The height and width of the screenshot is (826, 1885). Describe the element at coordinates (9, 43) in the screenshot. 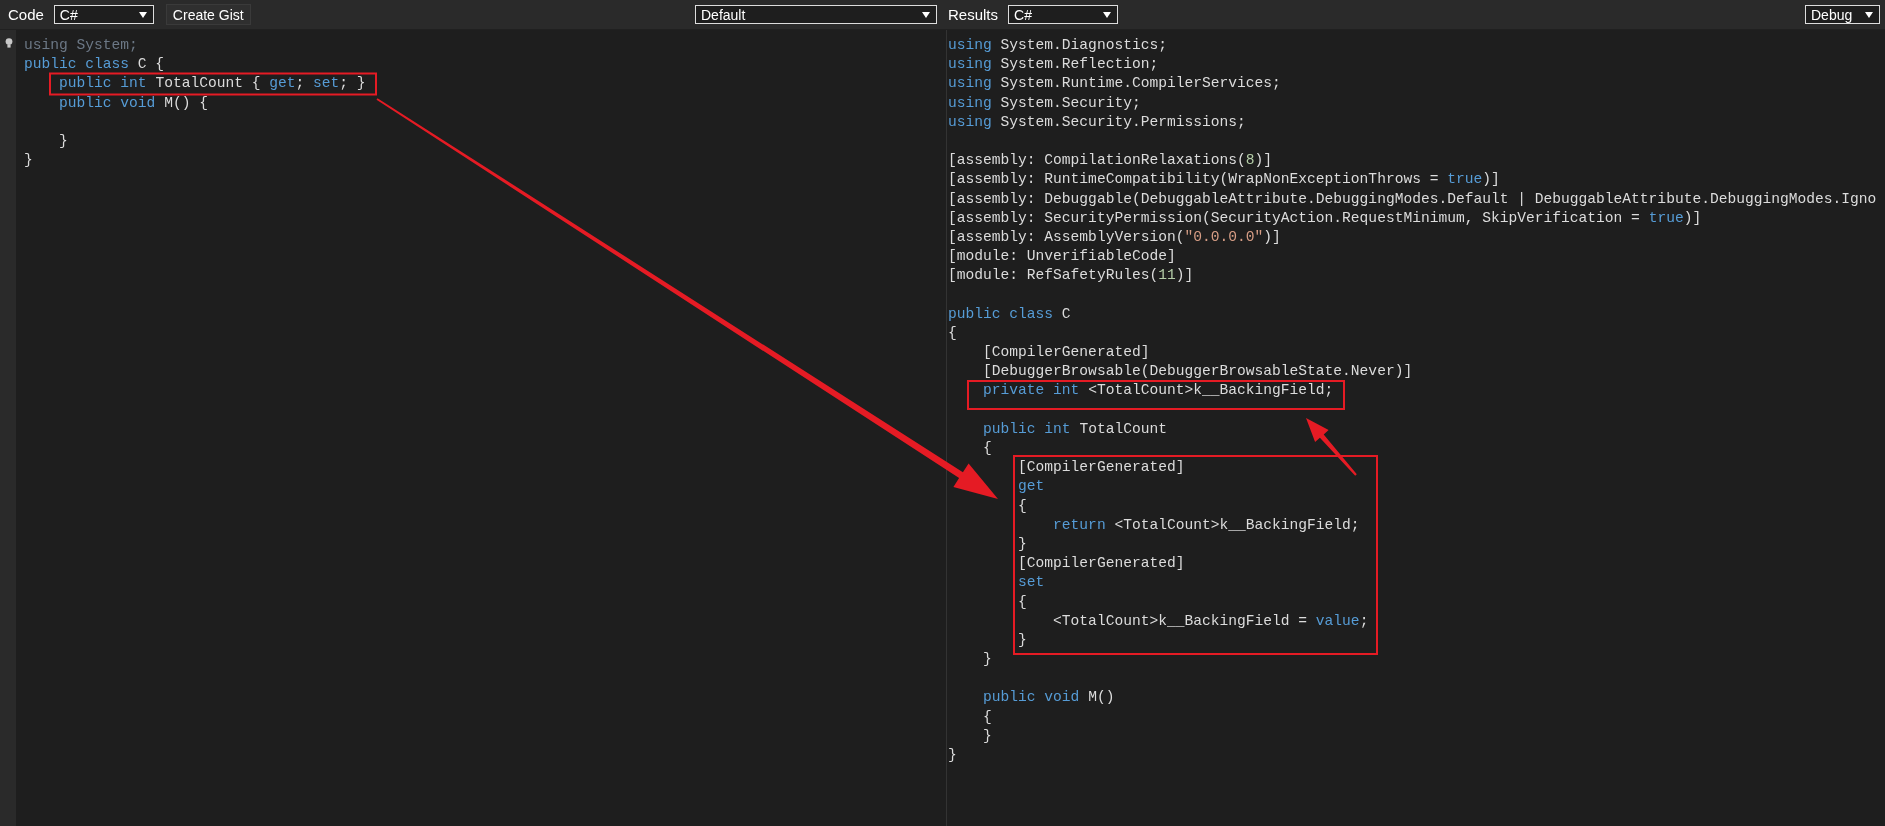

I see `lightbulb-icon` at that location.